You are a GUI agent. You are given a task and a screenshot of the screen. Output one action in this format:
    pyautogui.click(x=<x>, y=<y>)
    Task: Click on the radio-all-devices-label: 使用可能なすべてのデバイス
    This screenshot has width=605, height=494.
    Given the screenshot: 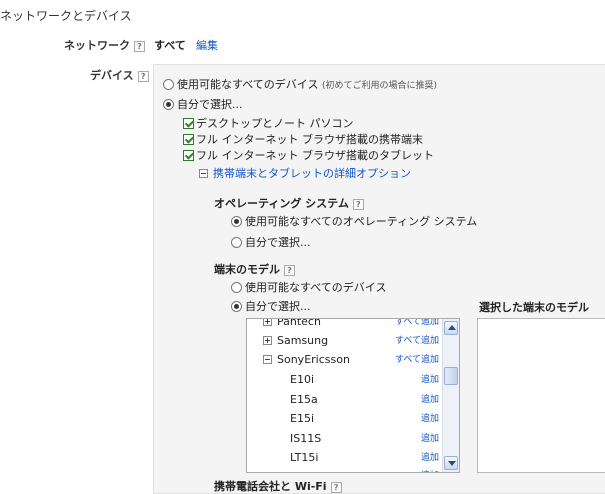 What is the action you would take?
    pyautogui.click(x=248, y=84)
    